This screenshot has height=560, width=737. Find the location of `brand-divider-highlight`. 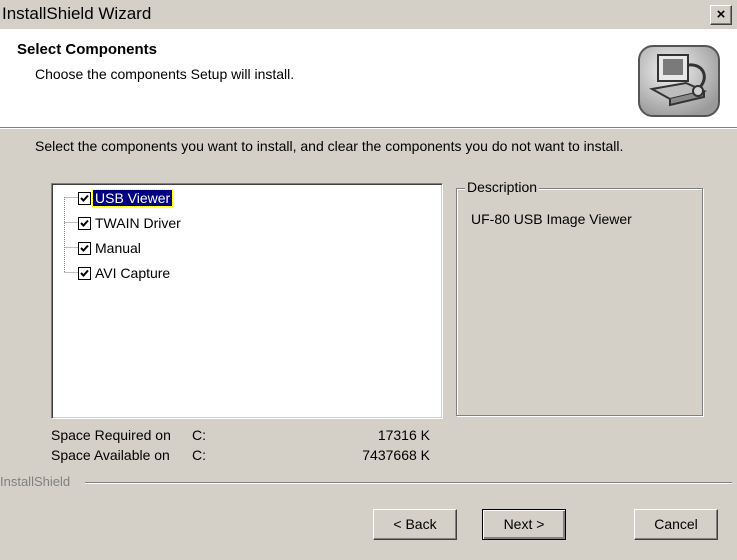

brand-divider-highlight is located at coordinates (408, 483).